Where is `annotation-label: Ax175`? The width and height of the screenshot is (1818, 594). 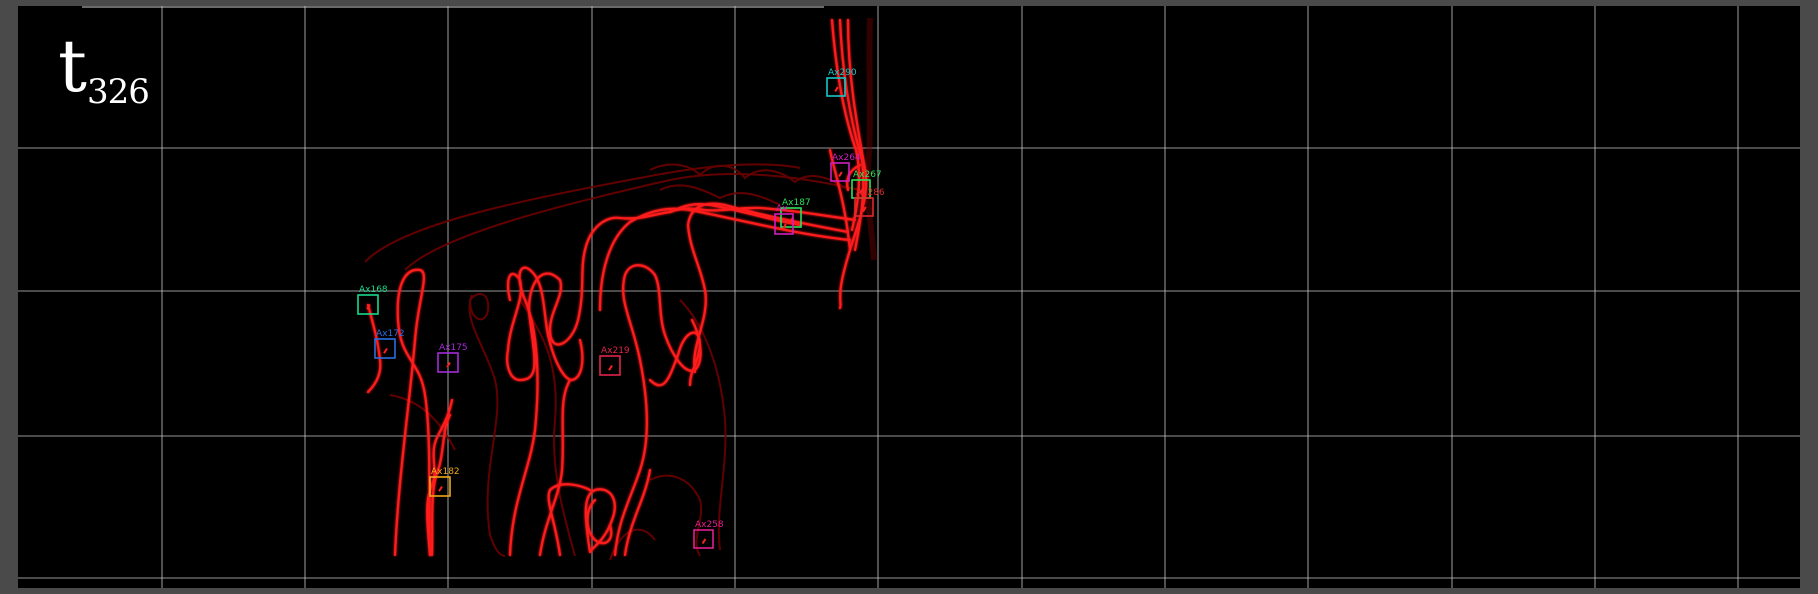
annotation-label: Ax175 is located at coordinates (453, 348).